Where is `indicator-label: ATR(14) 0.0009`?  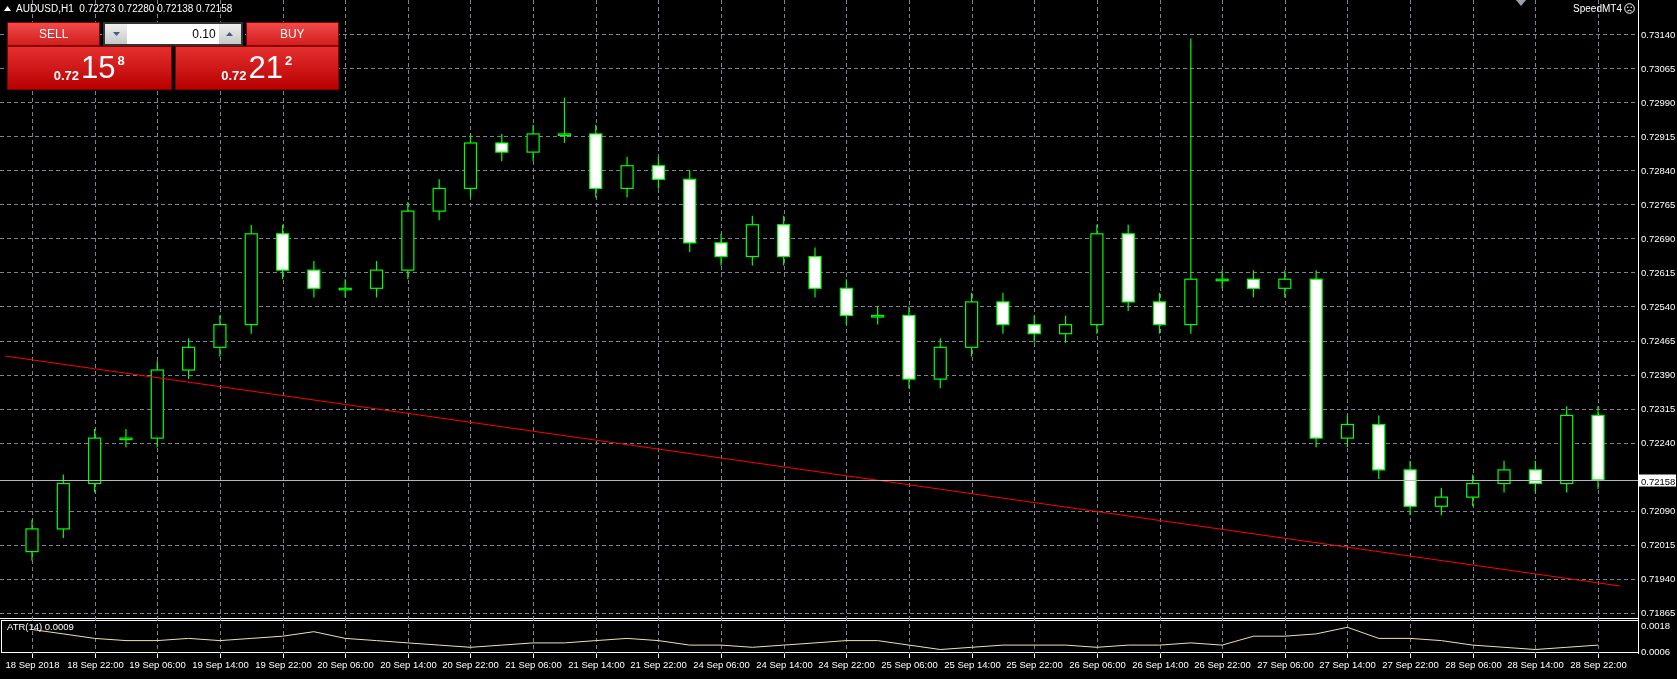 indicator-label: ATR(14) 0.0009 is located at coordinates (40, 626).